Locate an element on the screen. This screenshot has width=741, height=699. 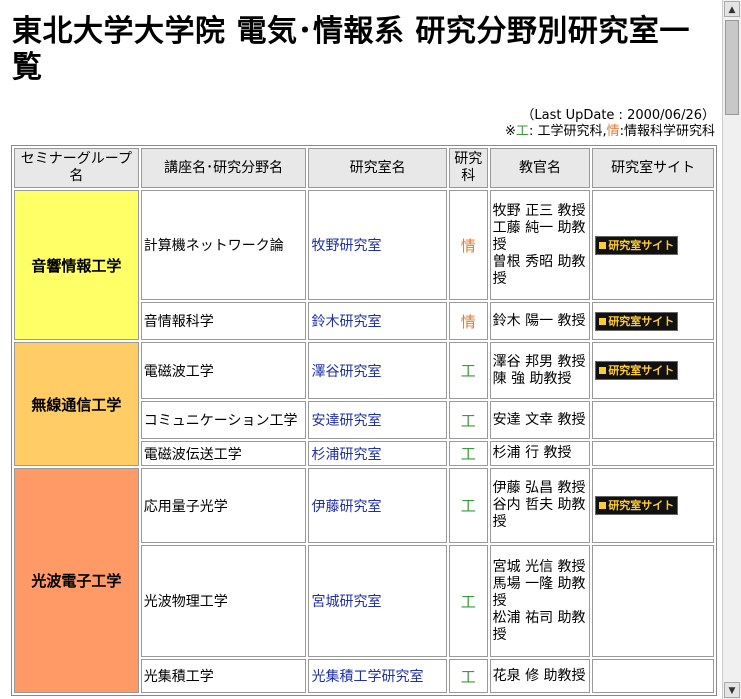
lab-cell: 宮城研究室 is located at coordinates (377, 601).